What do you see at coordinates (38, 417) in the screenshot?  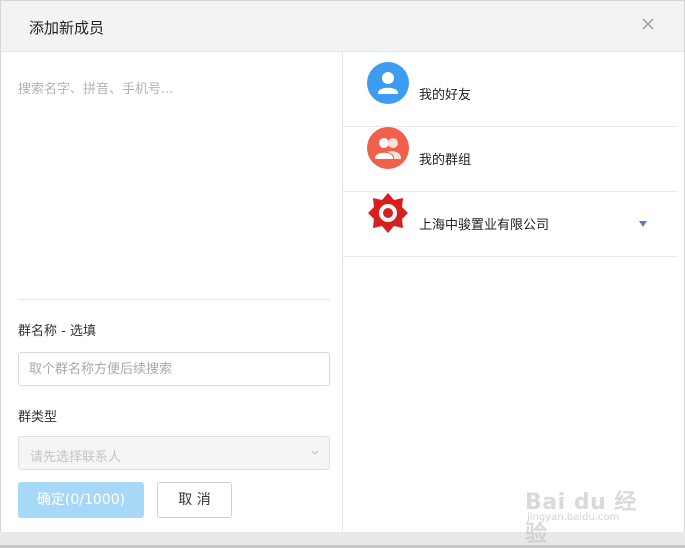 I see `group-type-label: 群类型` at bounding box center [38, 417].